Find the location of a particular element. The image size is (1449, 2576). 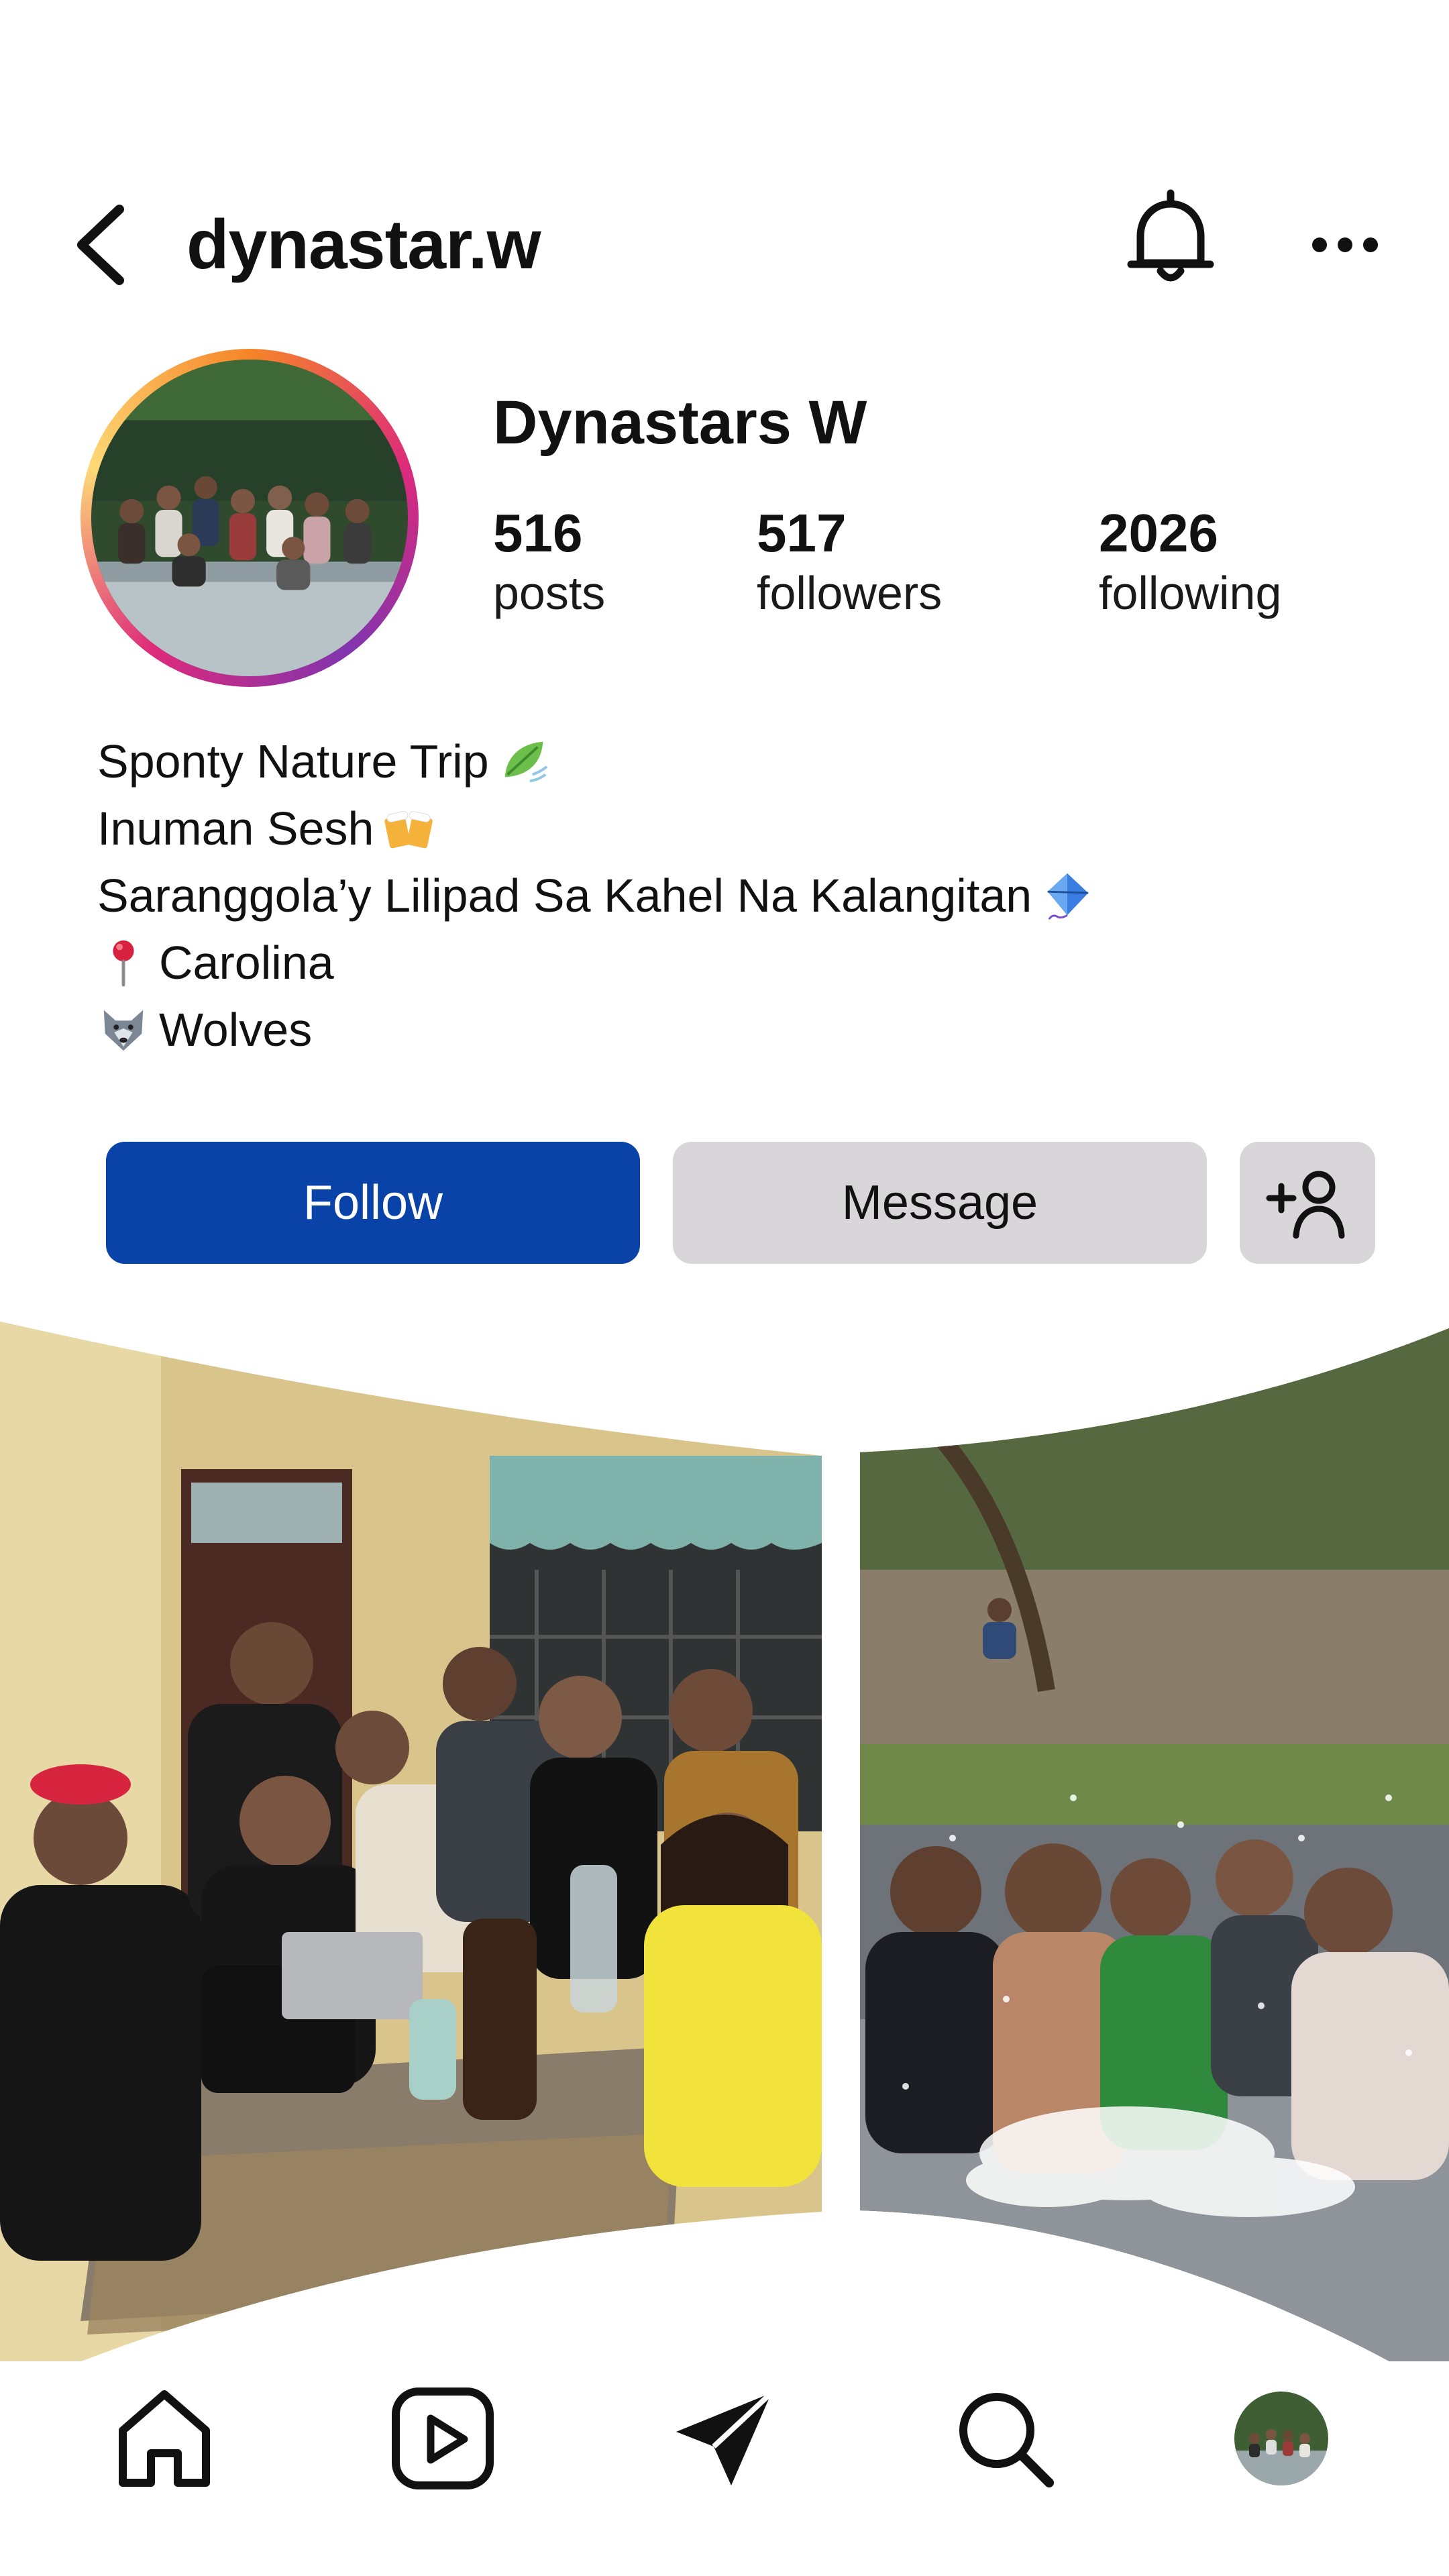

message-button: Message is located at coordinates (940, 1203).